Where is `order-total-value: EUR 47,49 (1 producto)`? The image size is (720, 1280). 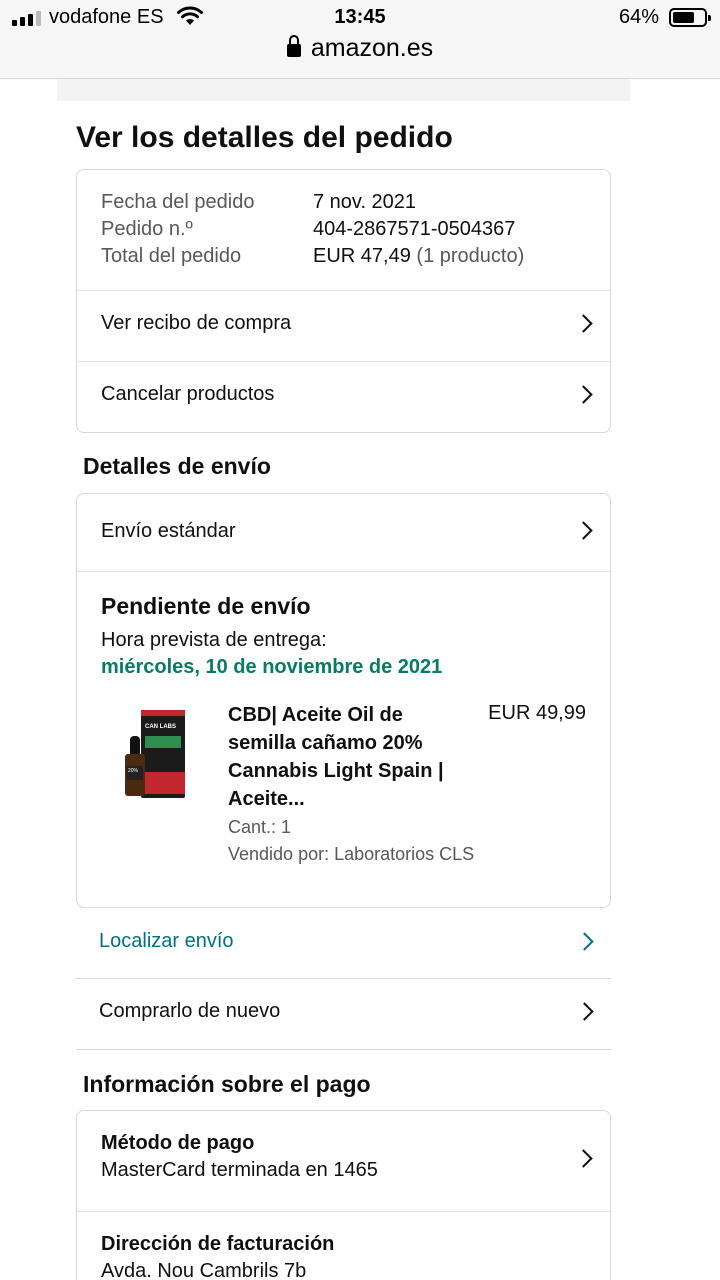
order-total-value: EUR 47,49 (1 producto) is located at coordinates (418, 256).